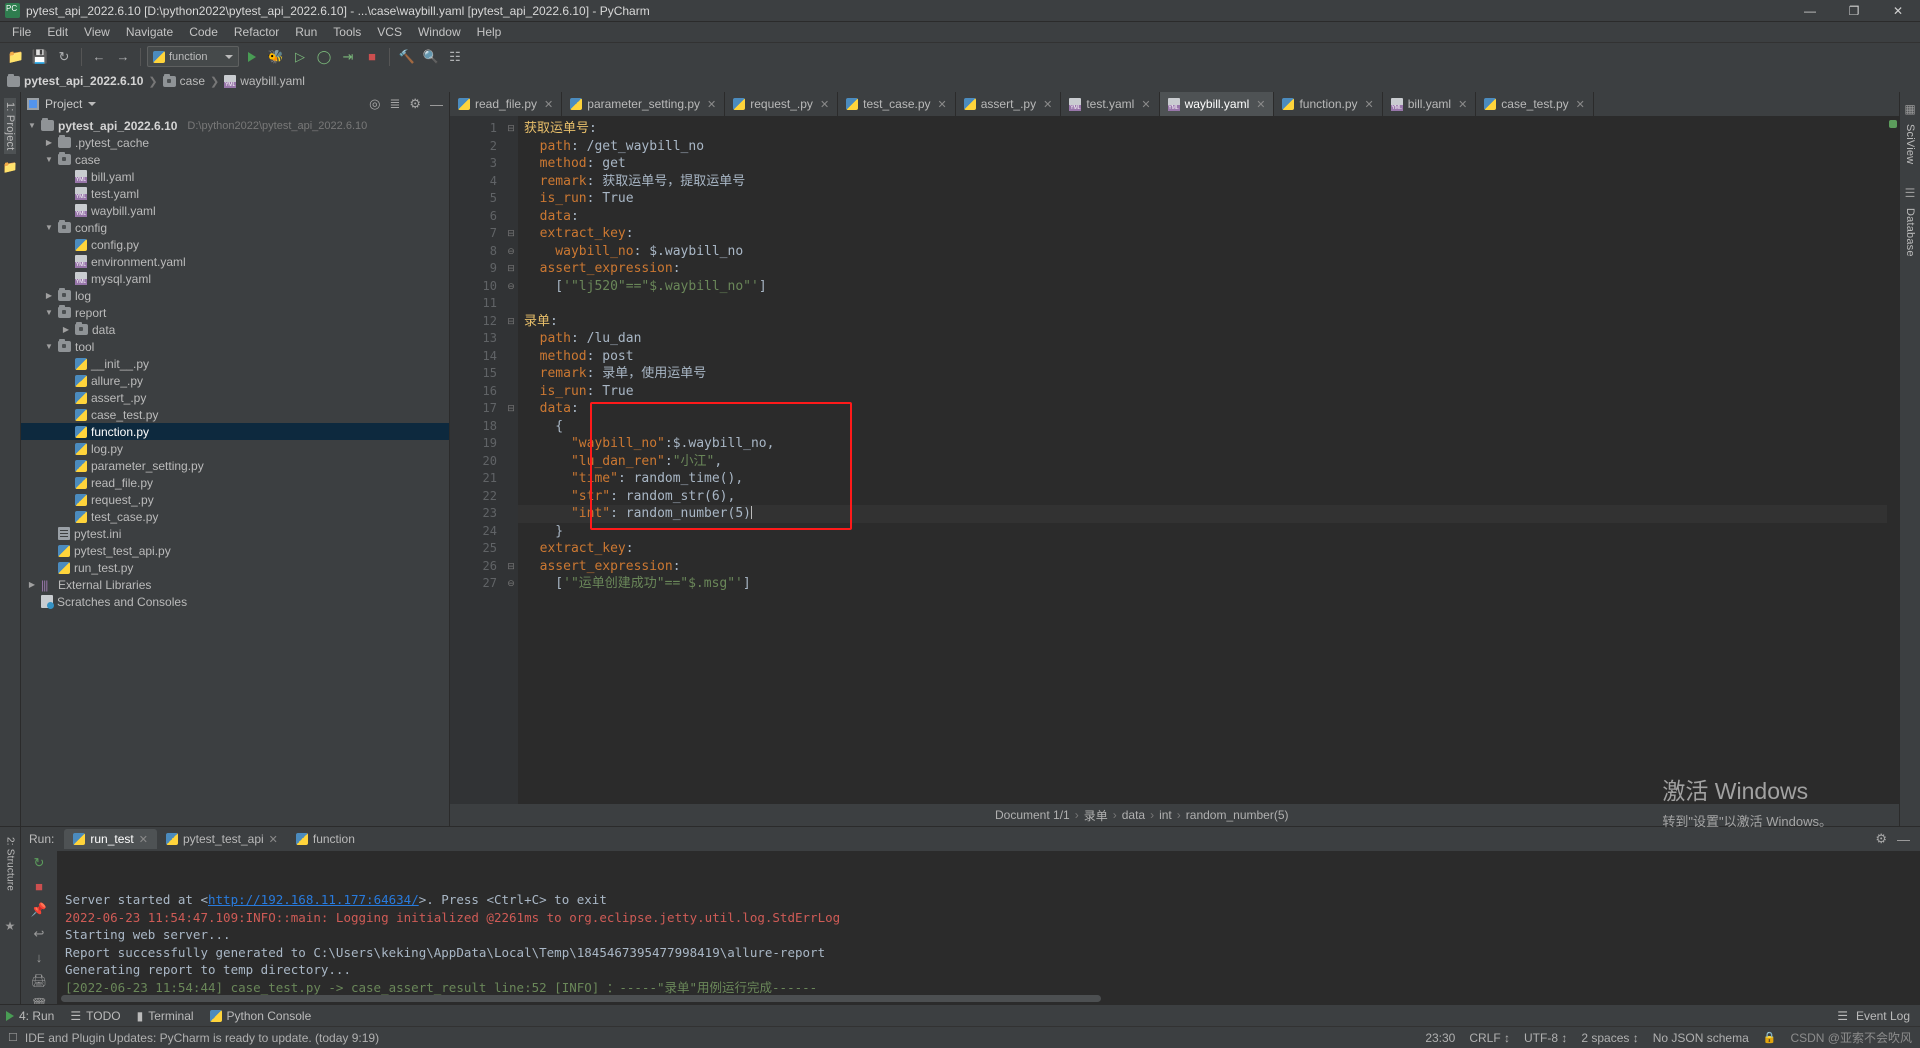 This screenshot has width=1920, height=1048. Describe the element at coordinates (439, 32) in the screenshot. I see `menu-window: Window` at that location.